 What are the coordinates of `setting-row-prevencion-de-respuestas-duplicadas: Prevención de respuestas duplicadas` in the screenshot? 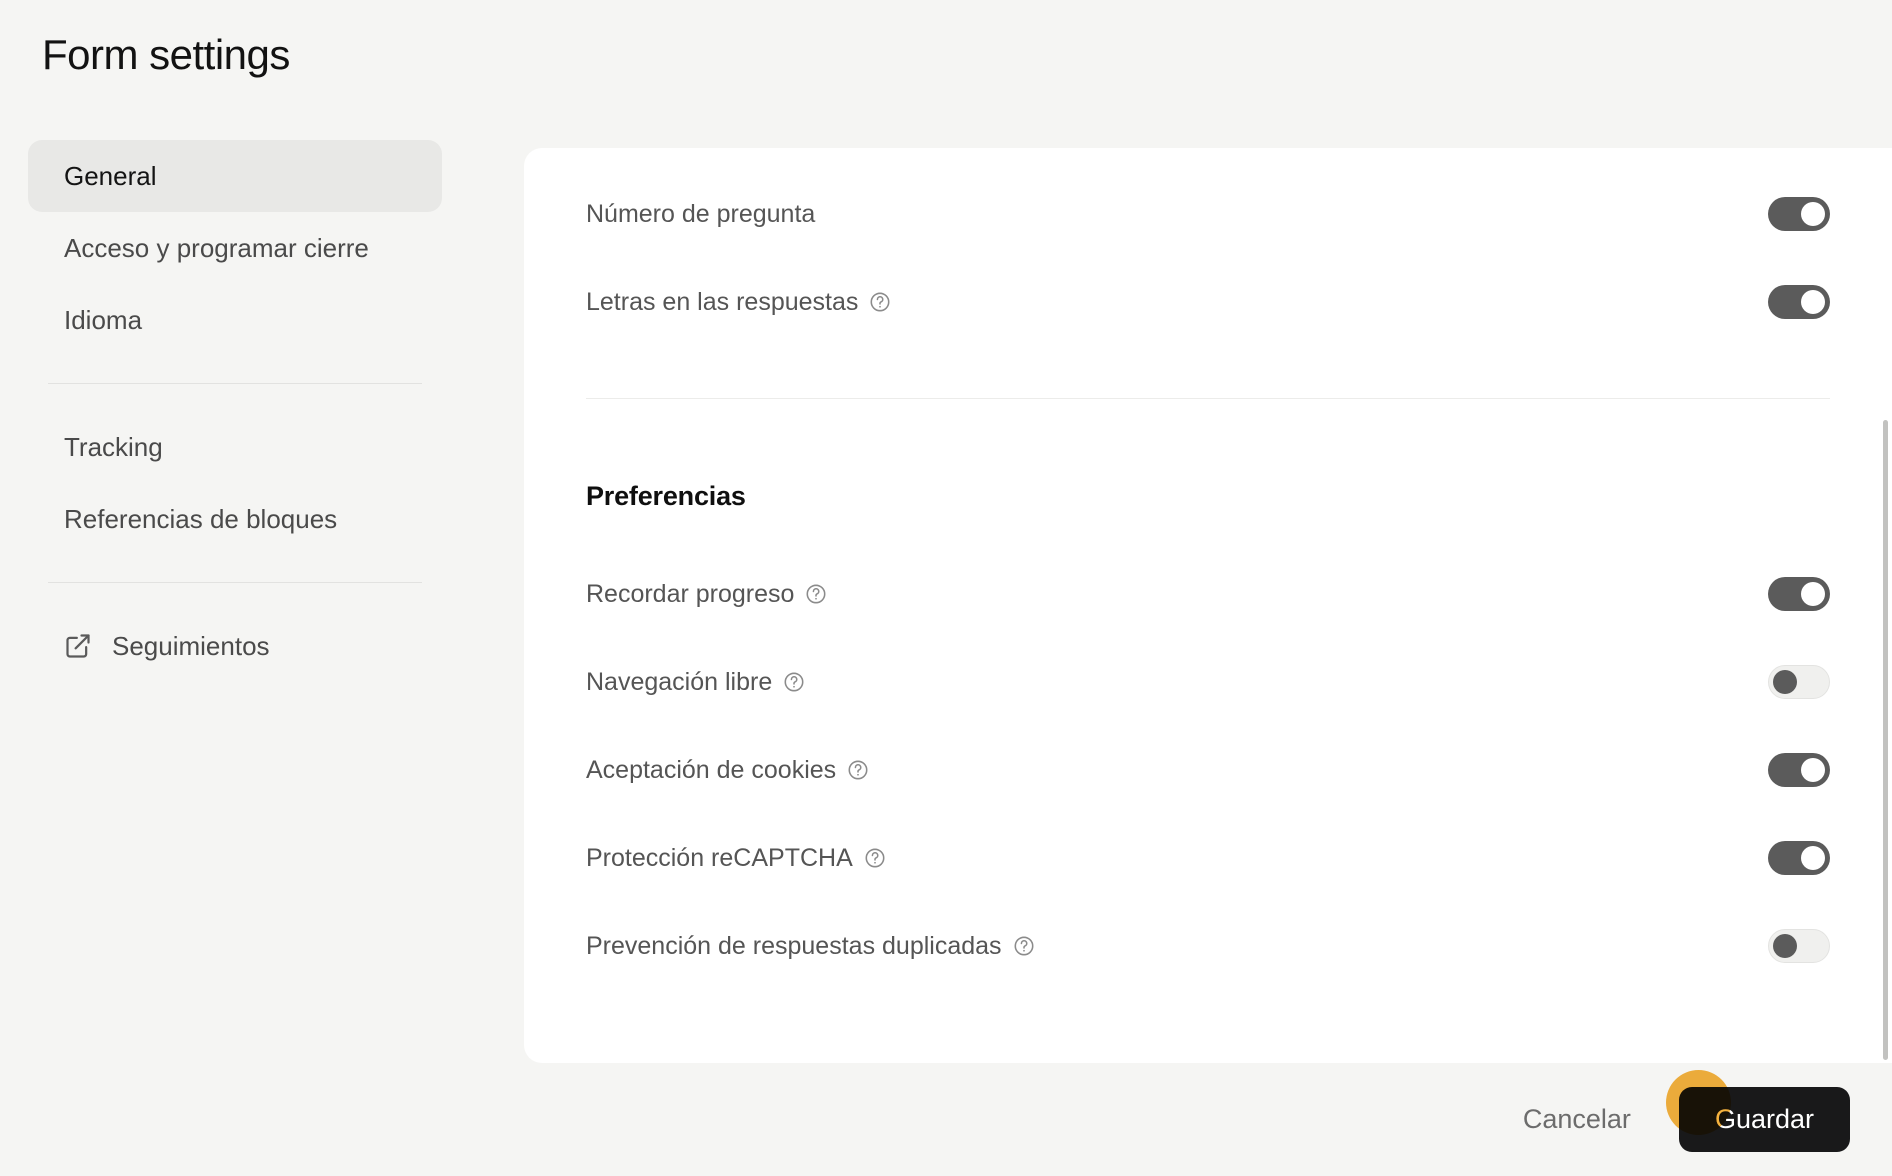 It's located at (1208, 946).